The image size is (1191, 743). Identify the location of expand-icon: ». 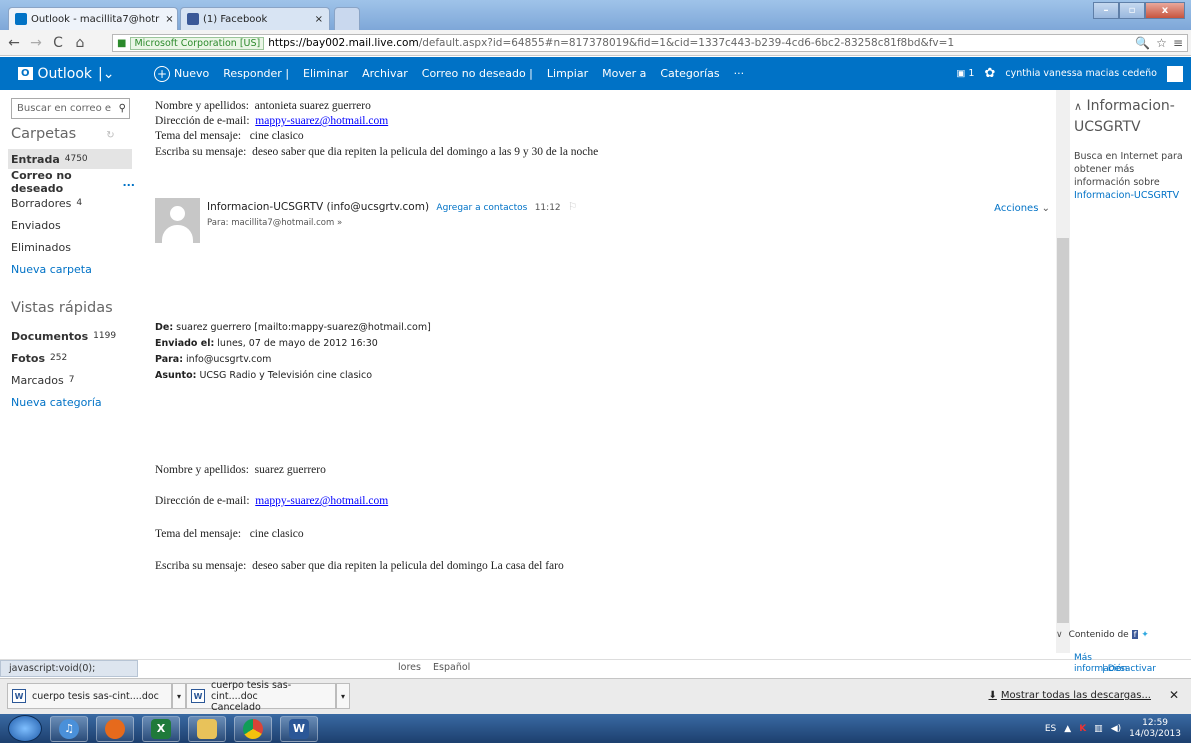
(339, 223).